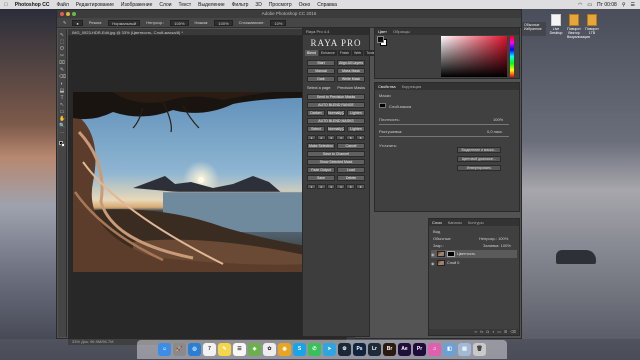  I want to click on photos-icon: ✿, so click(269, 349).